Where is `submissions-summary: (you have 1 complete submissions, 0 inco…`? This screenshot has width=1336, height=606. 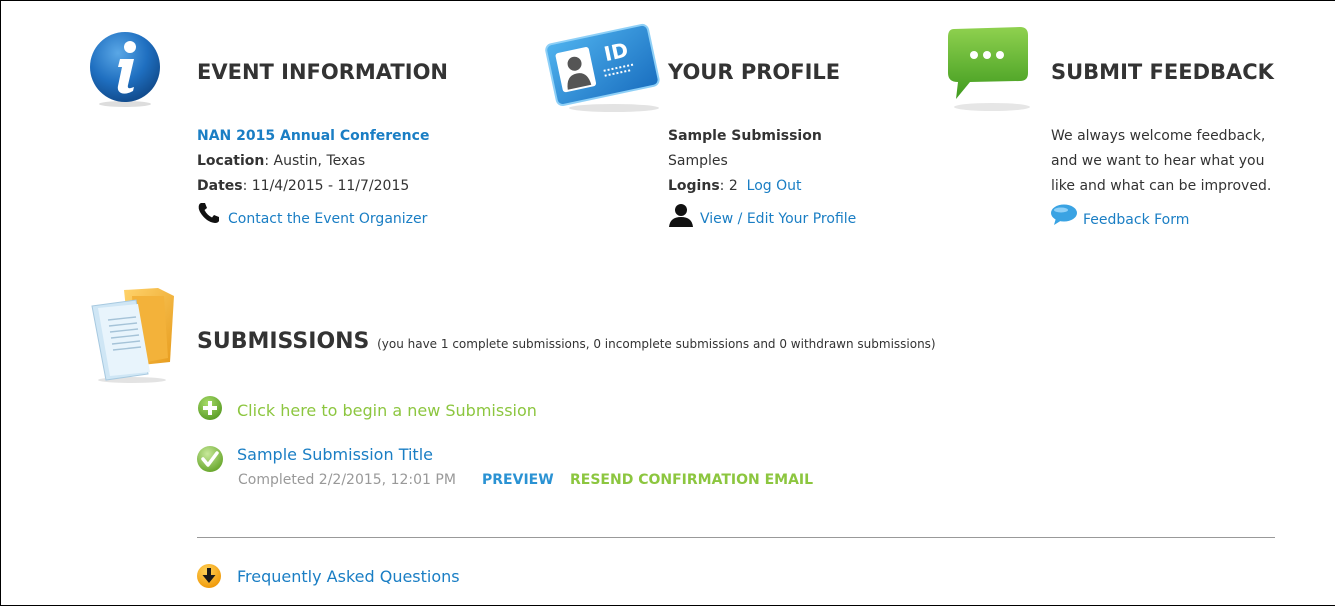 submissions-summary: (you have 1 complete submissions, 0 inco… is located at coordinates (656, 344).